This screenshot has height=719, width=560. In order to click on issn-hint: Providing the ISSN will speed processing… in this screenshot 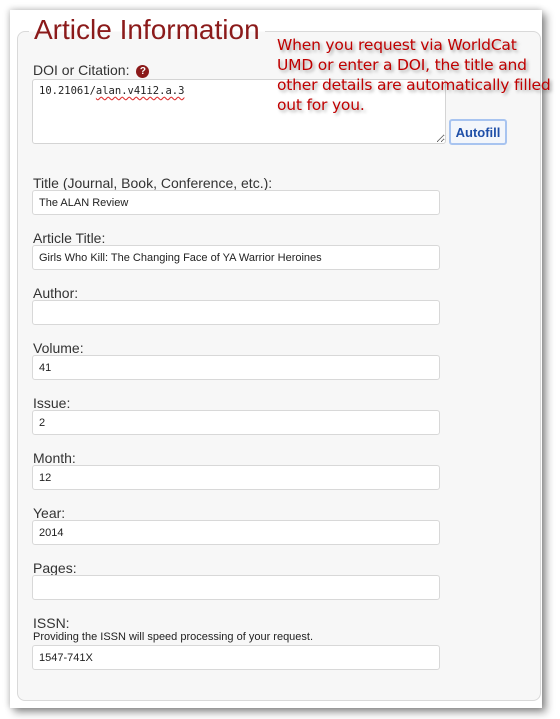, I will do `click(173, 637)`.